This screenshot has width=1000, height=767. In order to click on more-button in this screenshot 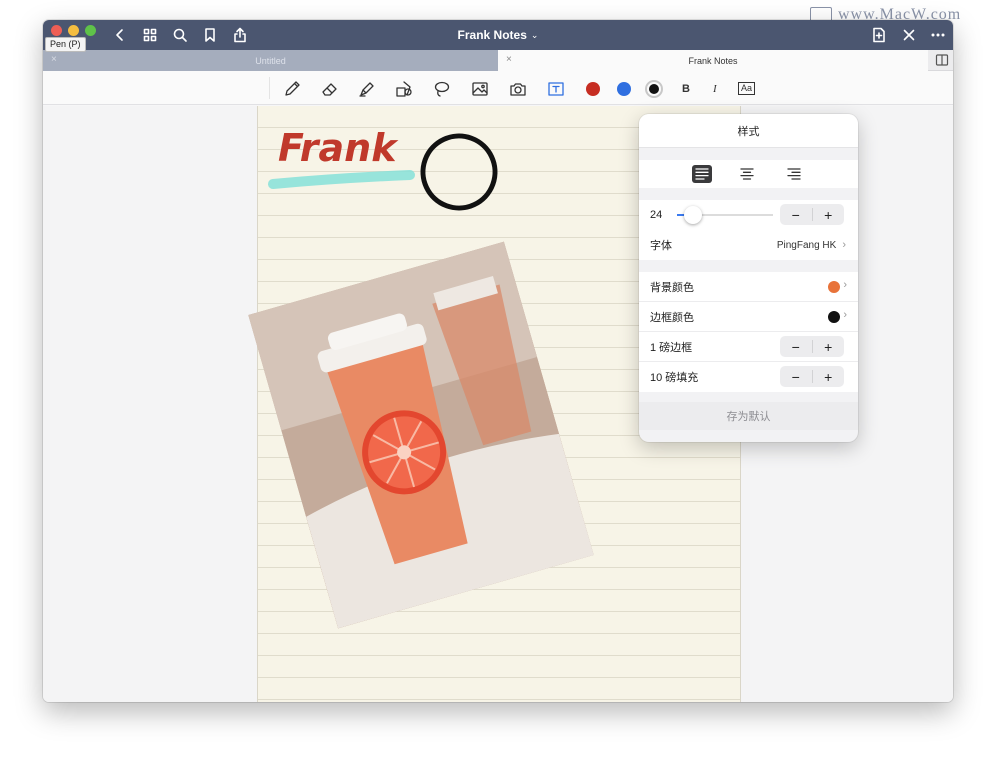, I will do `click(938, 35)`.